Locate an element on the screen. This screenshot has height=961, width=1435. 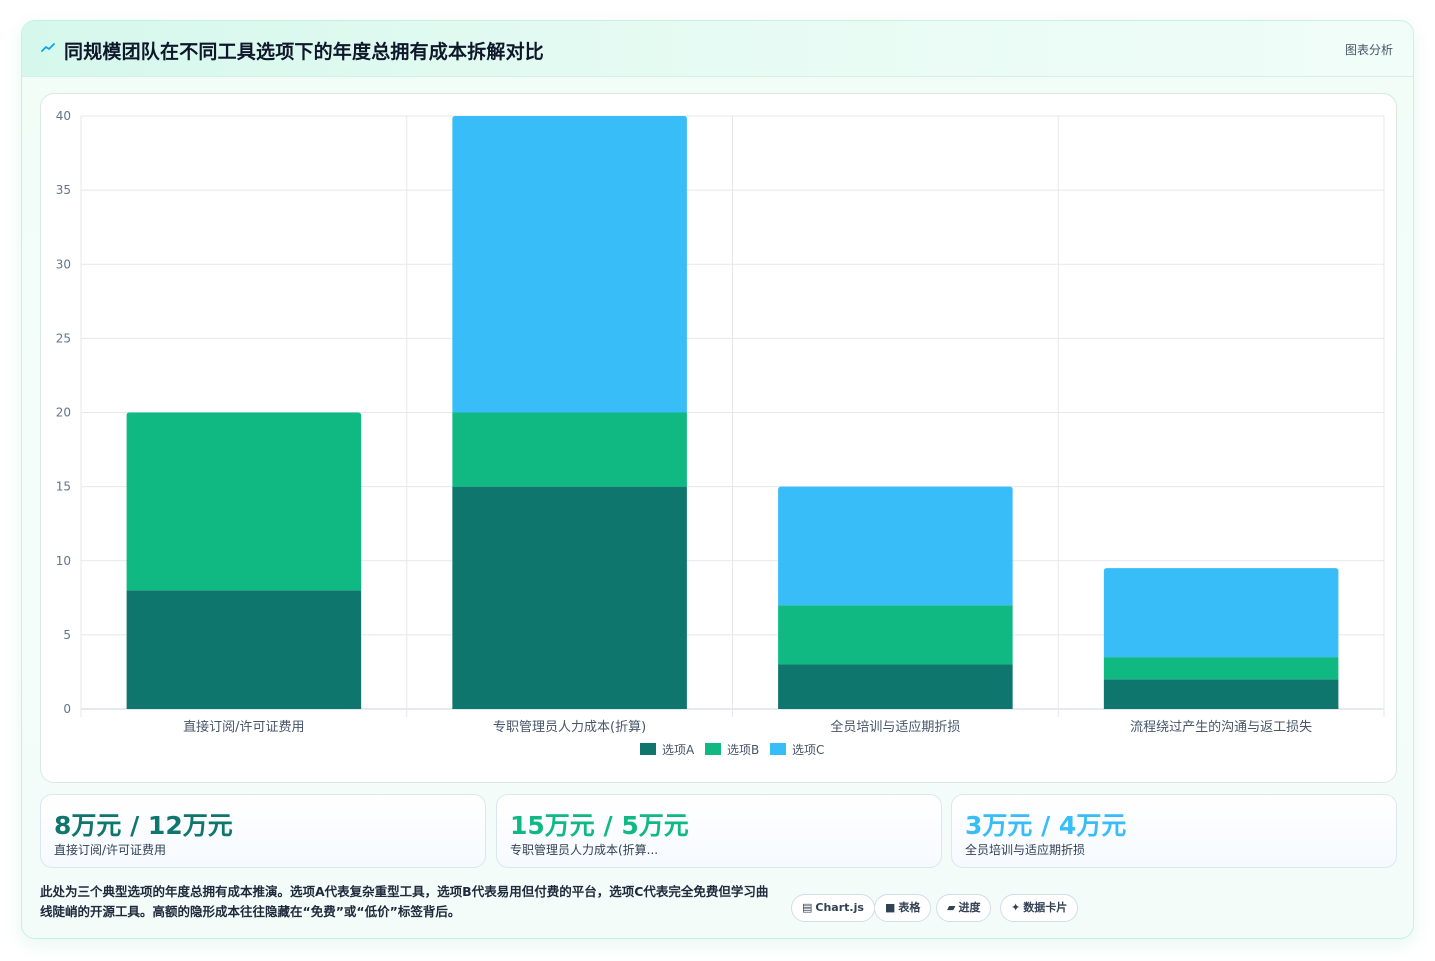
stat-value: 8万元 / 12万元 is located at coordinates (143, 825).